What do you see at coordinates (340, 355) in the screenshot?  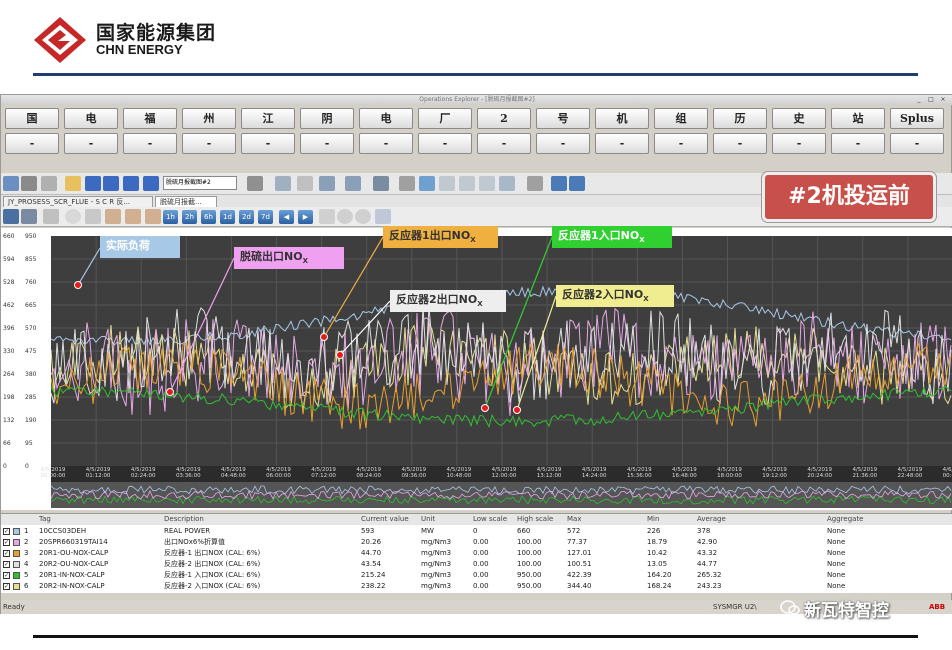 I see `marker-r2-out` at bounding box center [340, 355].